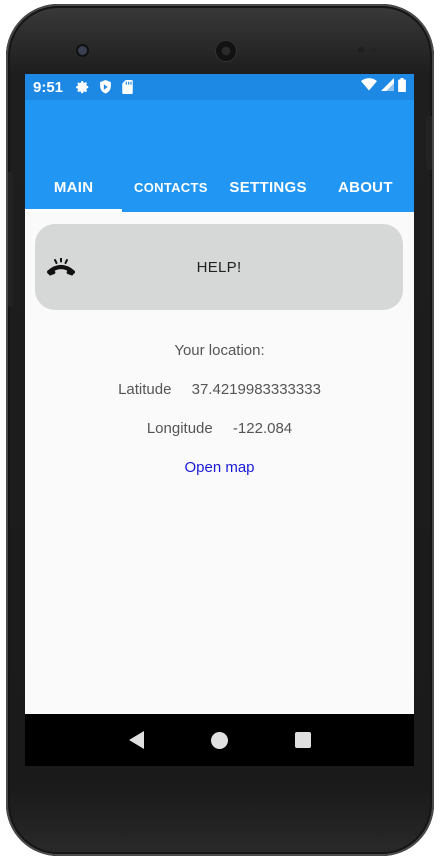  I want to click on shield-icon, so click(105, 87).